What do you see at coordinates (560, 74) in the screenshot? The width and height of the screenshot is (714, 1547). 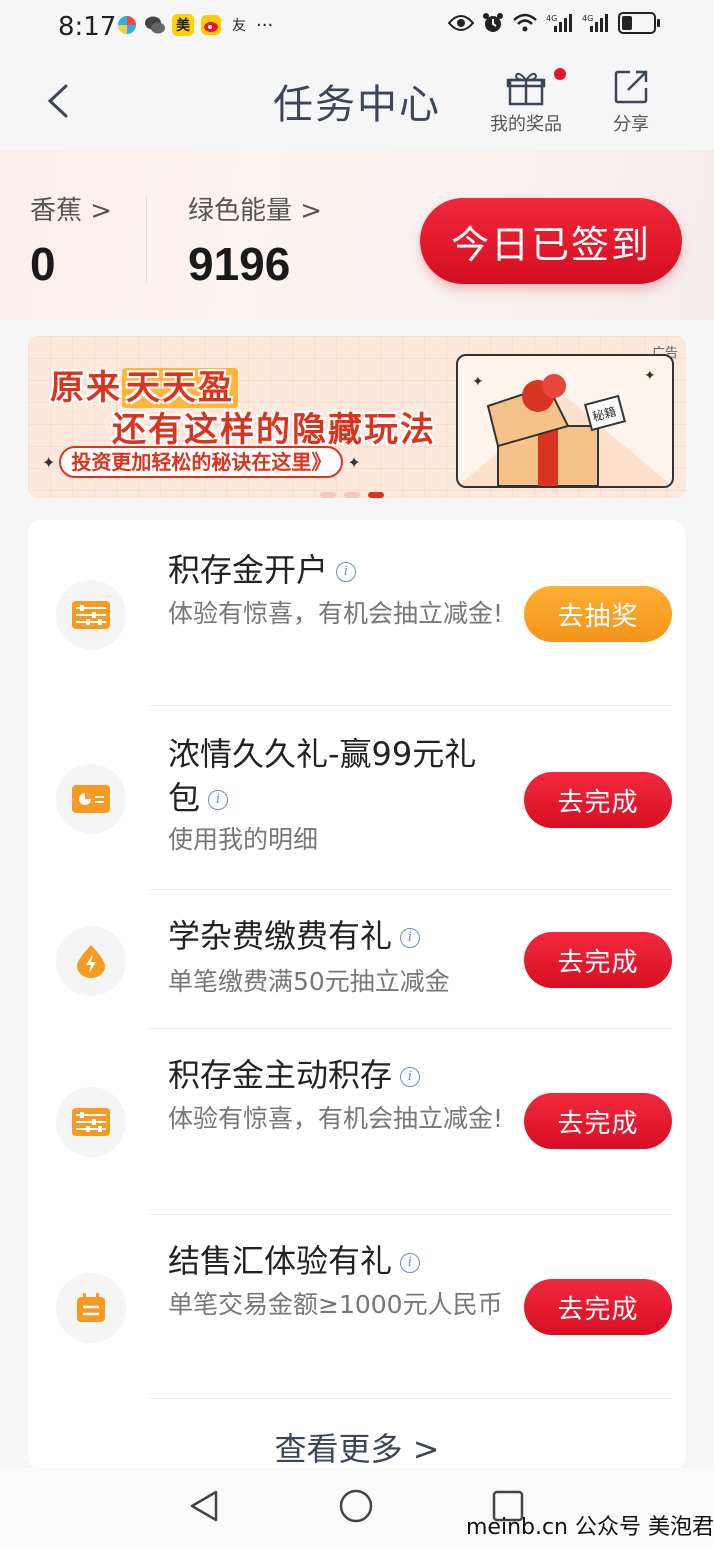 I see `notification-dot` at bounding box center [560, 74].